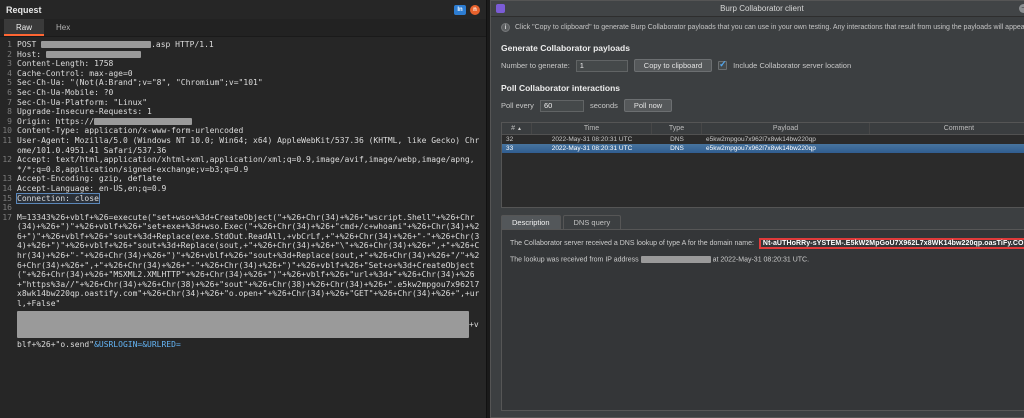 The width and height of the screenshot is (1024, 418). Describe the element at coordinates (1021, 8) in the screenshot. I see `minimize-button: –` at that location.